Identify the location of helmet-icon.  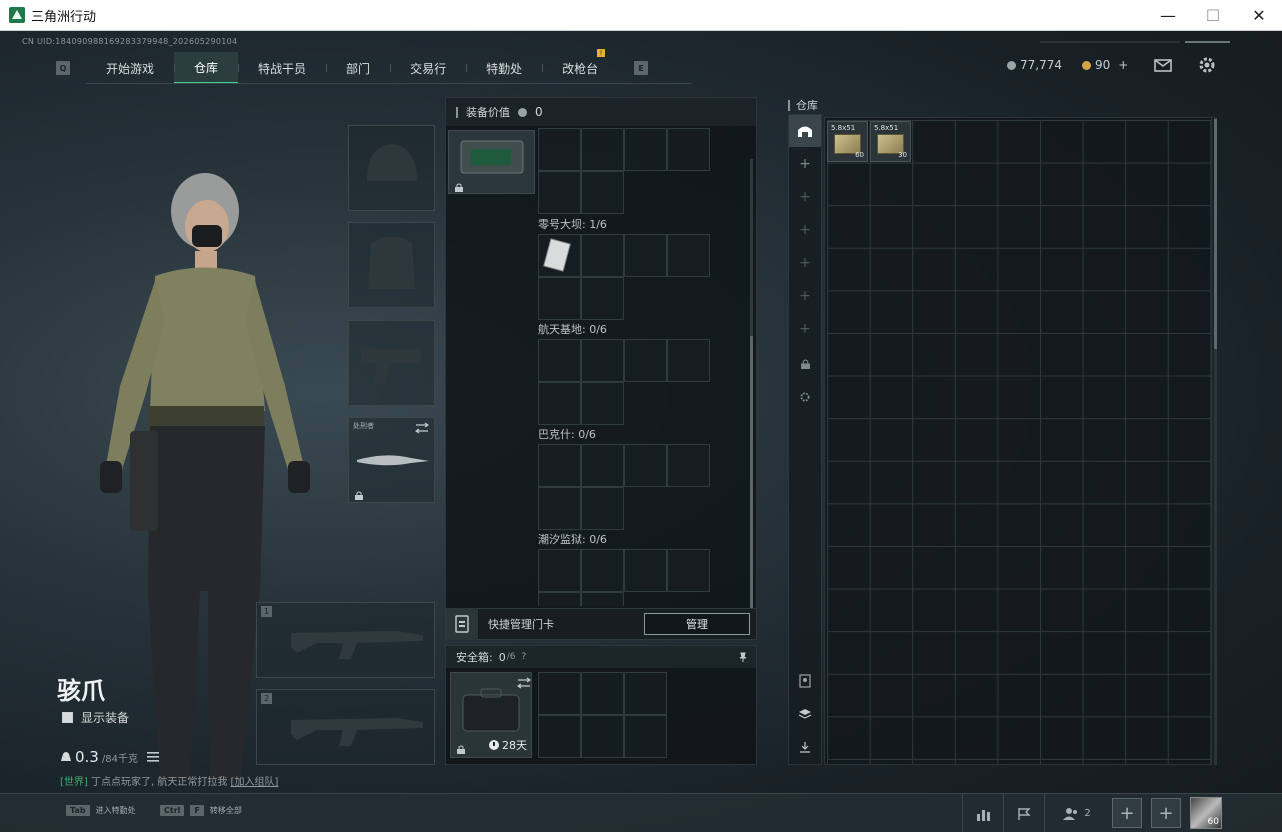
(392, 162).